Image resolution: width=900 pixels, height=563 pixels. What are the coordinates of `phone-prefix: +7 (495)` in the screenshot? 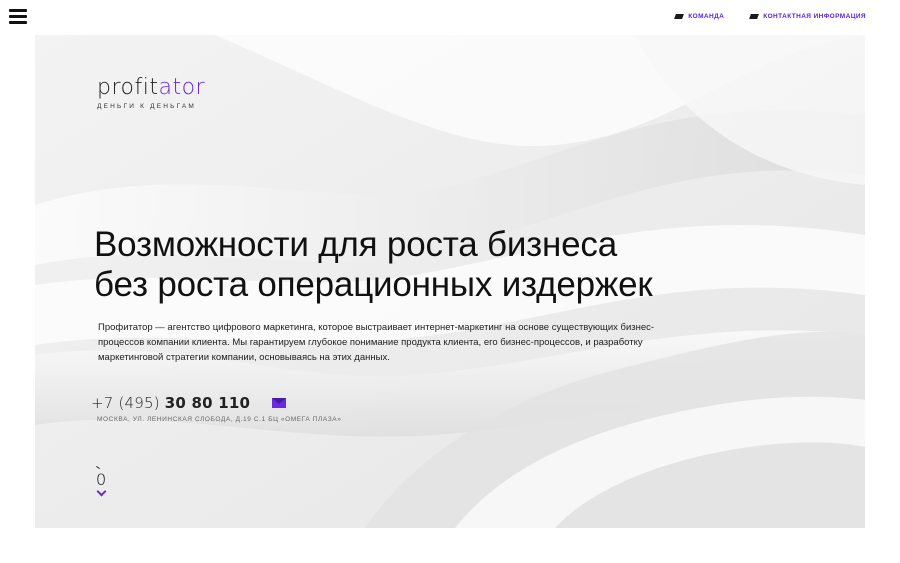 It's located at (128, 403).